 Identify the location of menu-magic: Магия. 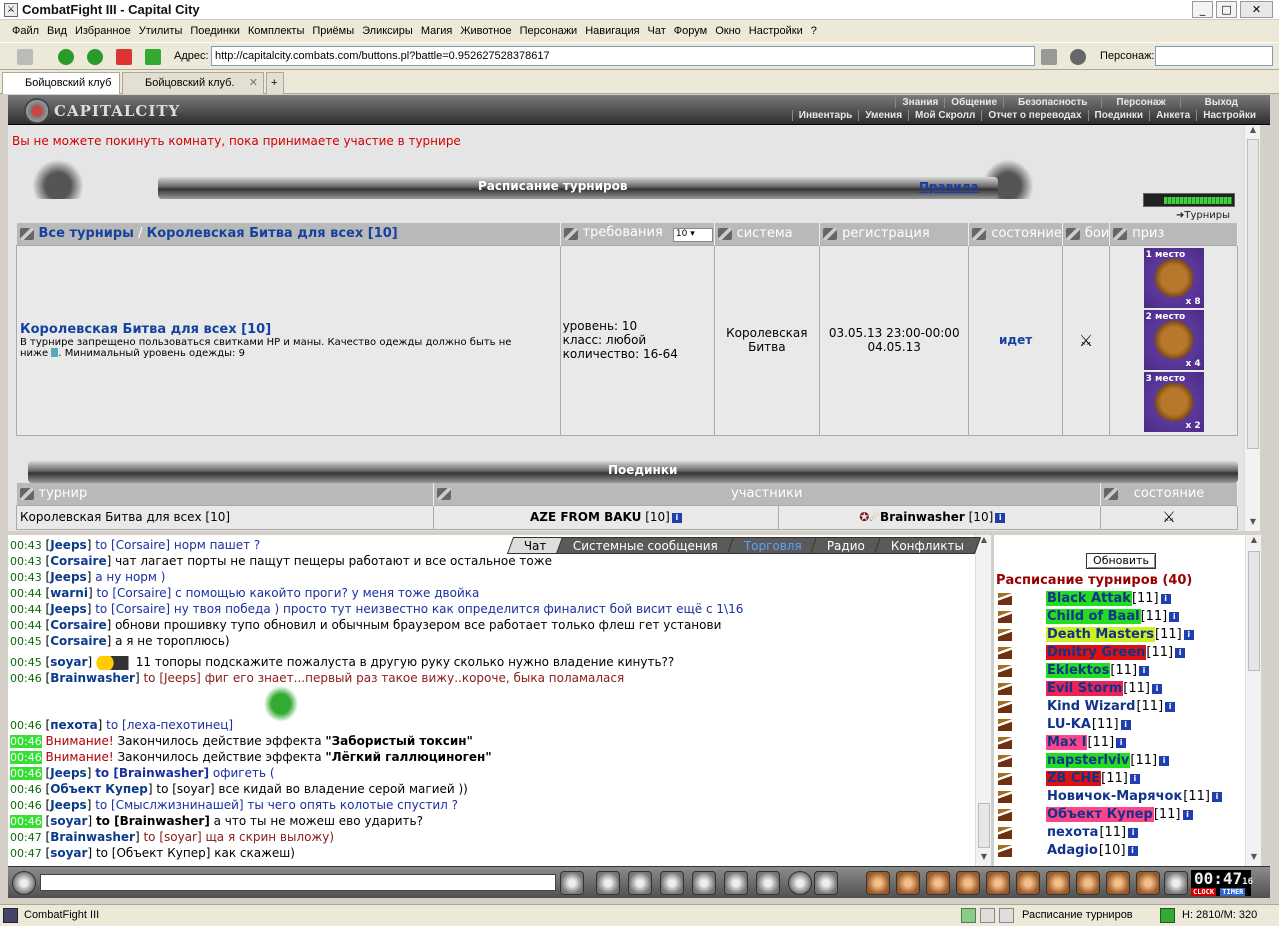
(437, 31).